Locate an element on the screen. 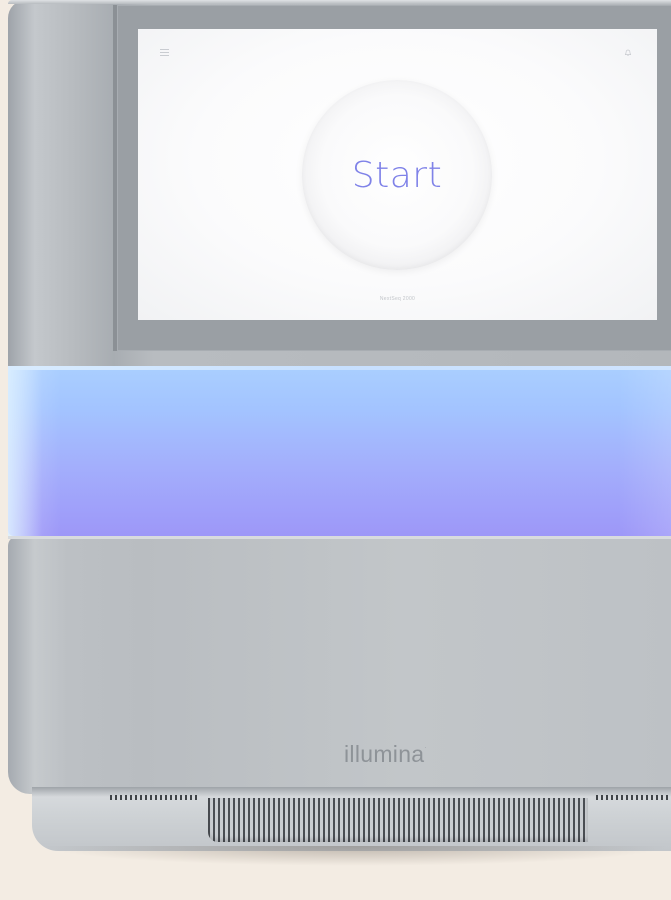 The height and width of the screenshot is (900, 671). brand-logo: illumina· is located at coordinates (385, 754).